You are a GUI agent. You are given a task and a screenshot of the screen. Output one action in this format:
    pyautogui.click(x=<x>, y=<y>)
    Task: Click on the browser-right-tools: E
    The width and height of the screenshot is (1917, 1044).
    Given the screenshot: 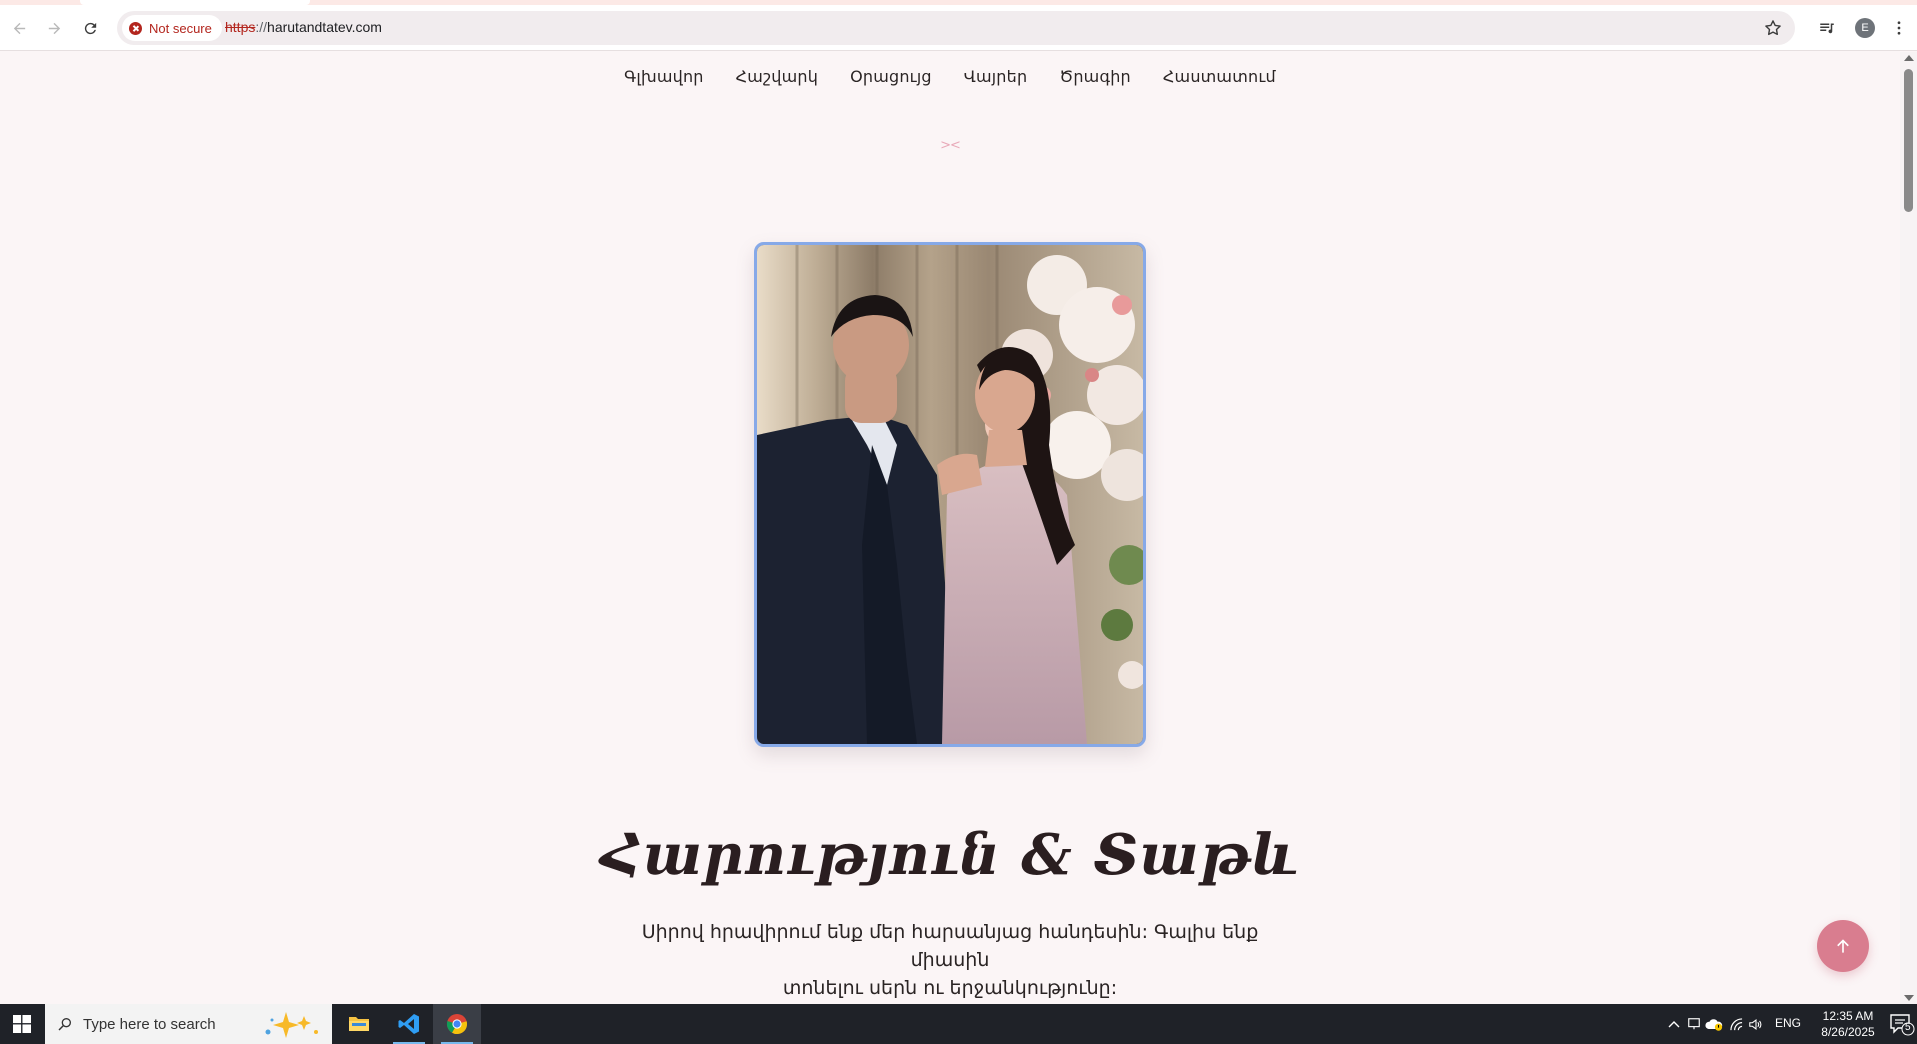 What is the action you would take?
    pyautogui.click(x=1862, y=28)
    